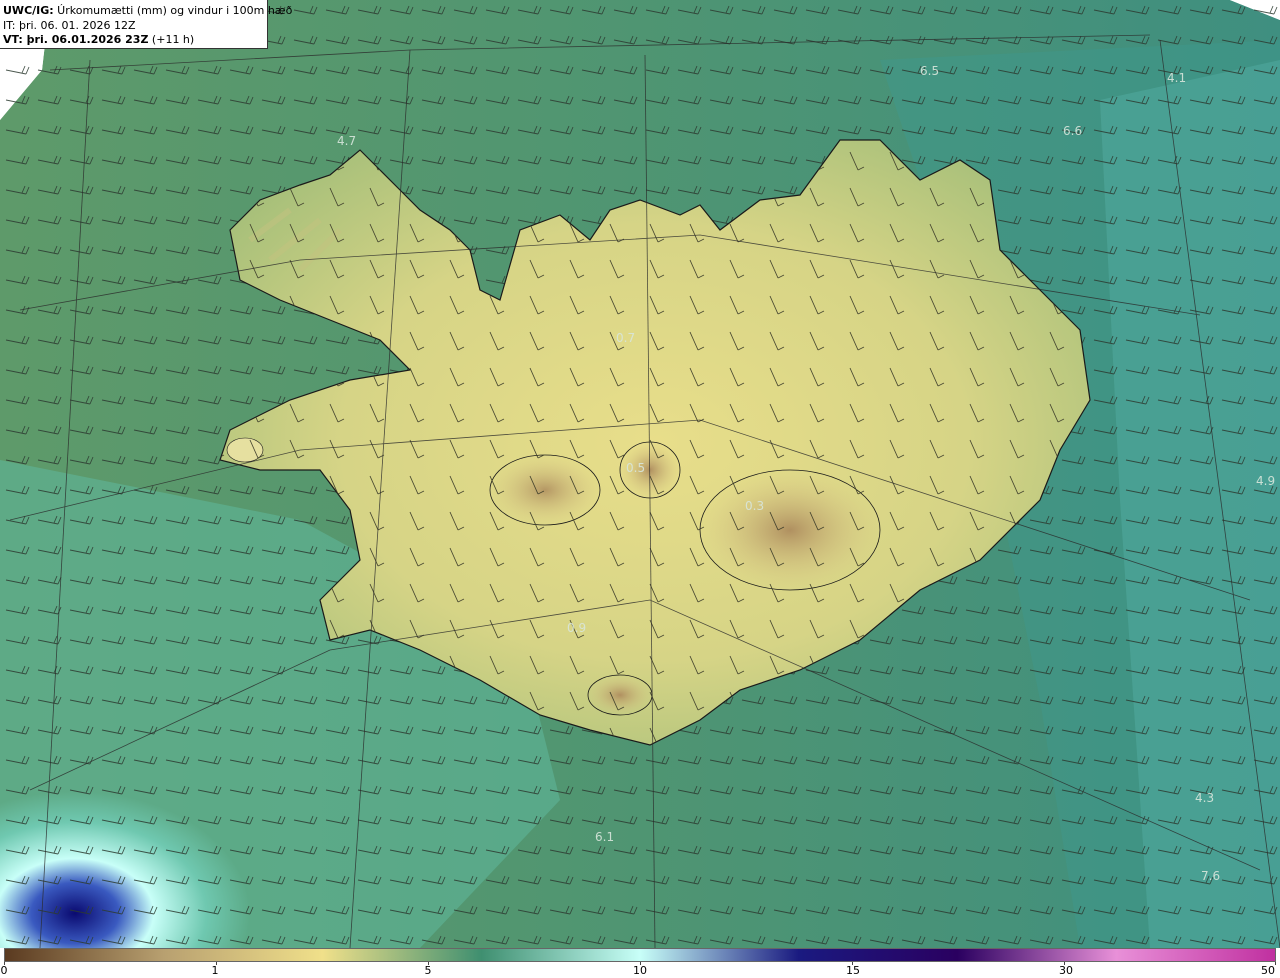 This screenshot has width=1280, height=978. What do you see at coordinates (640, 955) in the screenshot?
I see `colorbar-strip` at bounding box center [640, 955].